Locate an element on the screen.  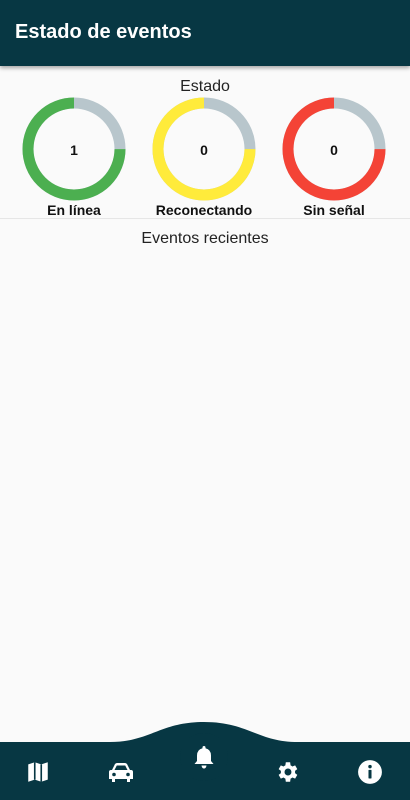
nav-info-button is located at coordinates (370, 772).